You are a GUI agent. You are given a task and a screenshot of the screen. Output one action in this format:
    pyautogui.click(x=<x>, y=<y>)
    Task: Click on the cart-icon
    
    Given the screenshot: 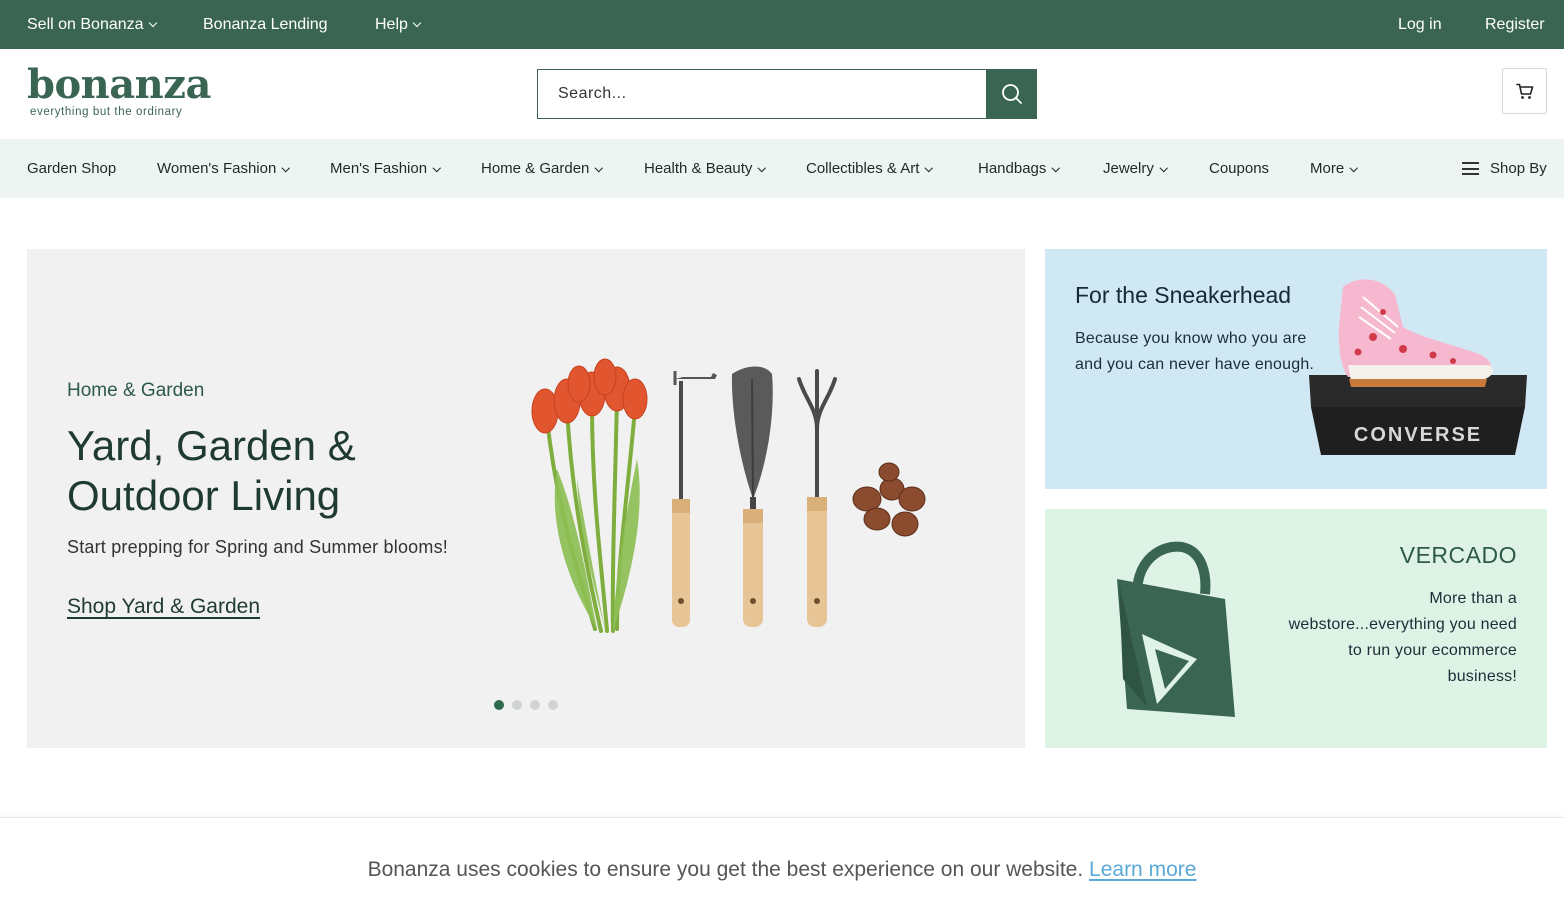 What is the action you would take?
    pyautogui.click(x=1524, y=91)
    